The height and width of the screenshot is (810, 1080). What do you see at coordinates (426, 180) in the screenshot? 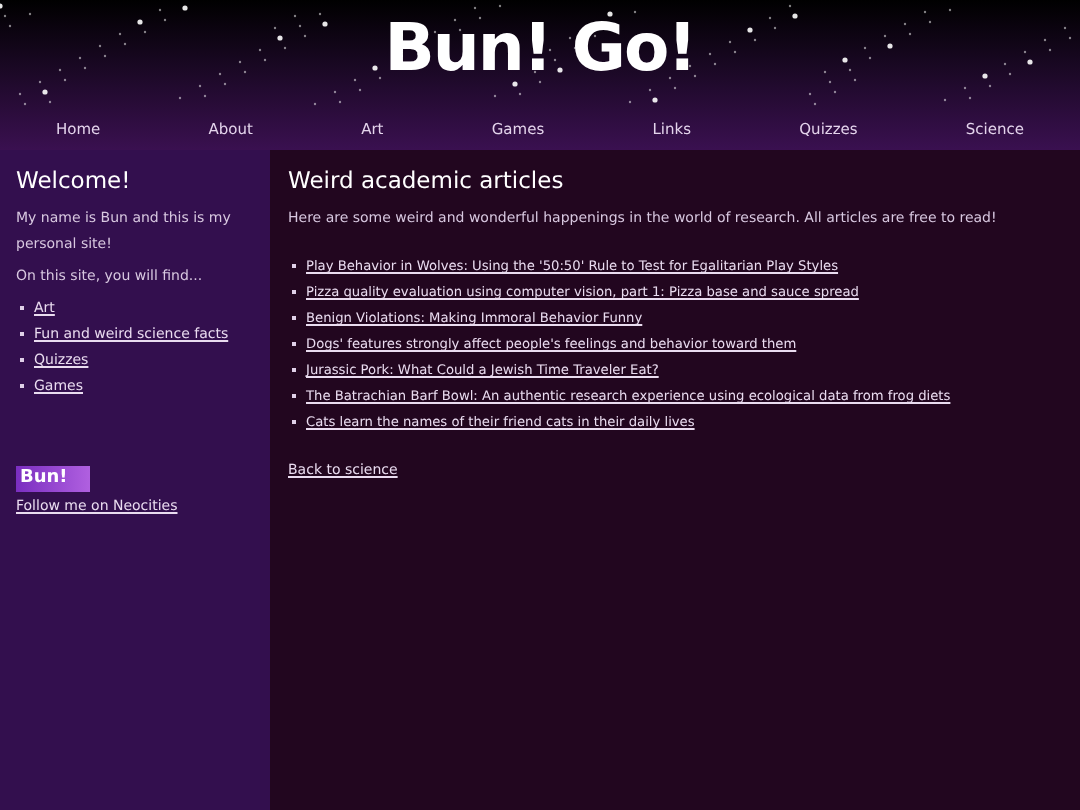
I see `content-heading: Weird academic articles` at bounding box center [426, 180].